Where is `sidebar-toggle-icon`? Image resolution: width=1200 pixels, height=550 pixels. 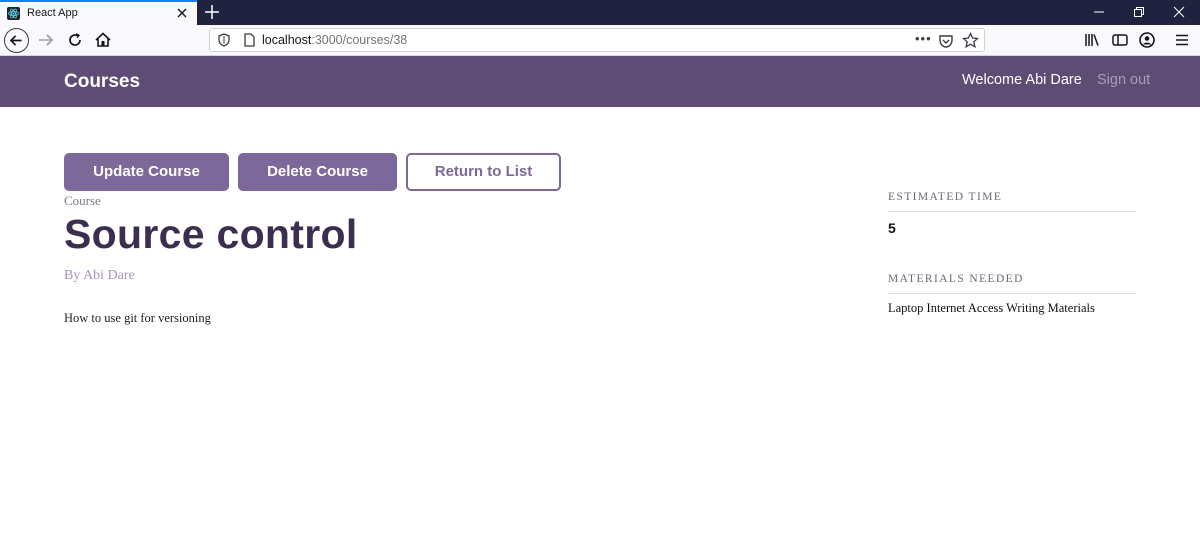 sidebar-toggle-icon is located at coordinates (1120, 40).